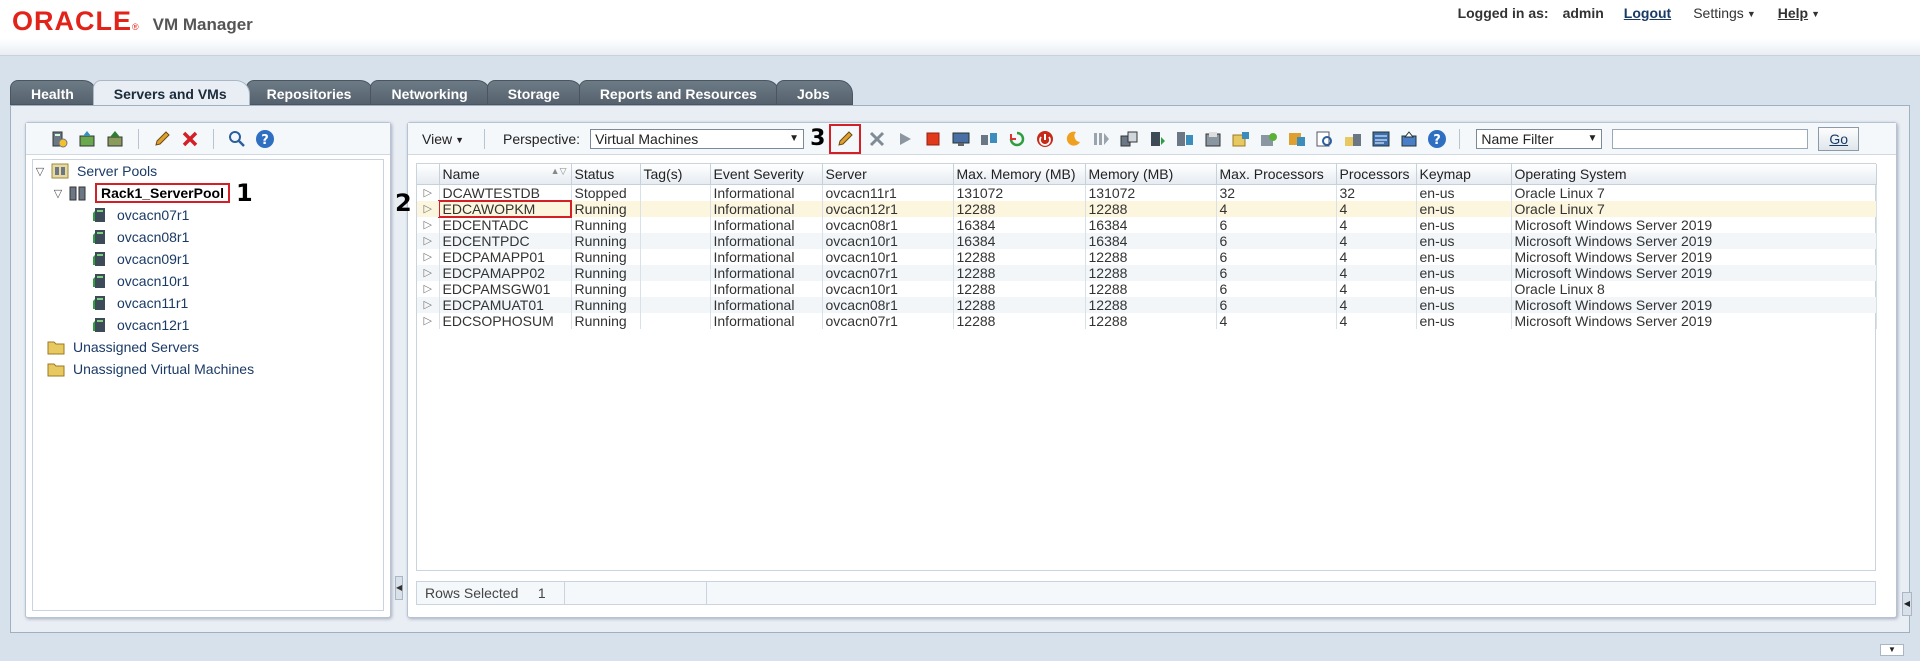 This screenshot has width=1920, height=661. I want to click on clone-icon, so click(1129, 139).